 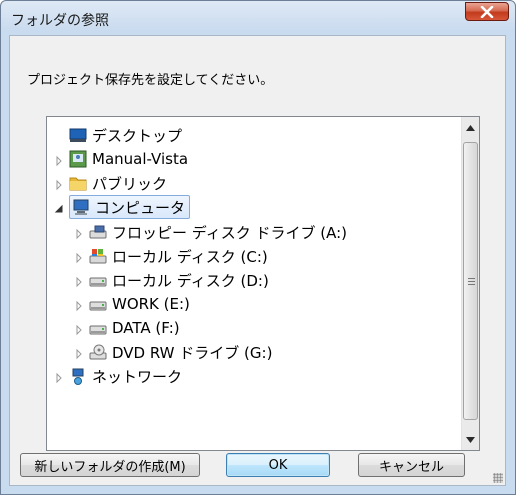 I want to click on close-button, so click(x=487, y=11).